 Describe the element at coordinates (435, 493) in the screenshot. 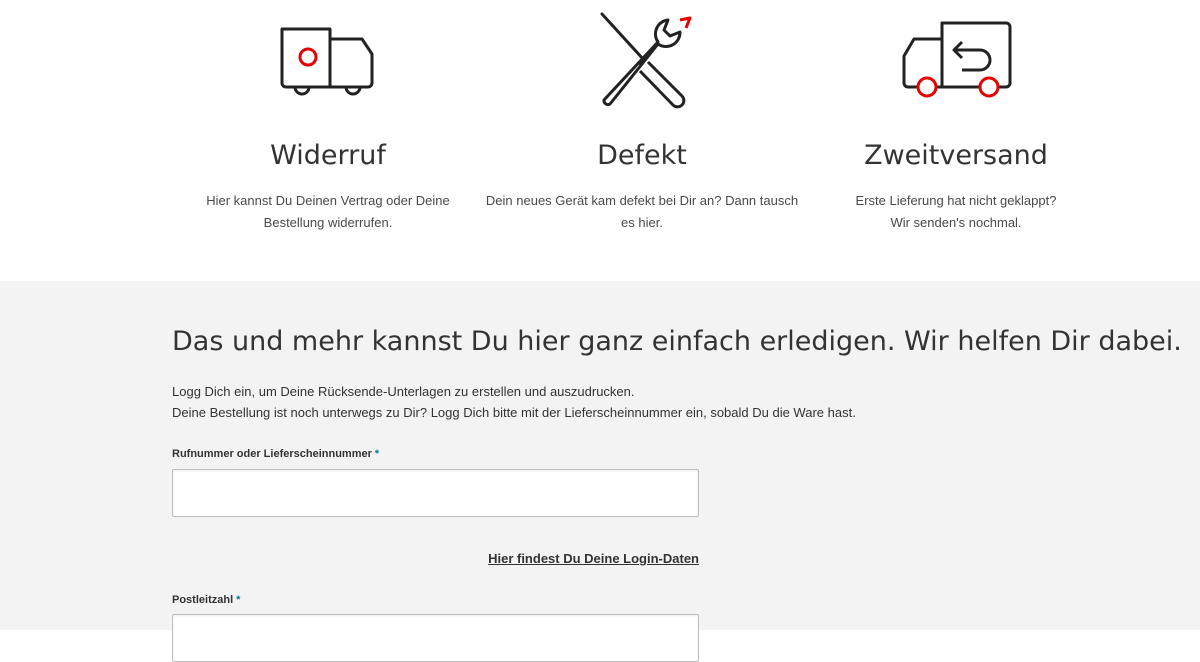

I see `phone-or-delivery-number-input` at that location.